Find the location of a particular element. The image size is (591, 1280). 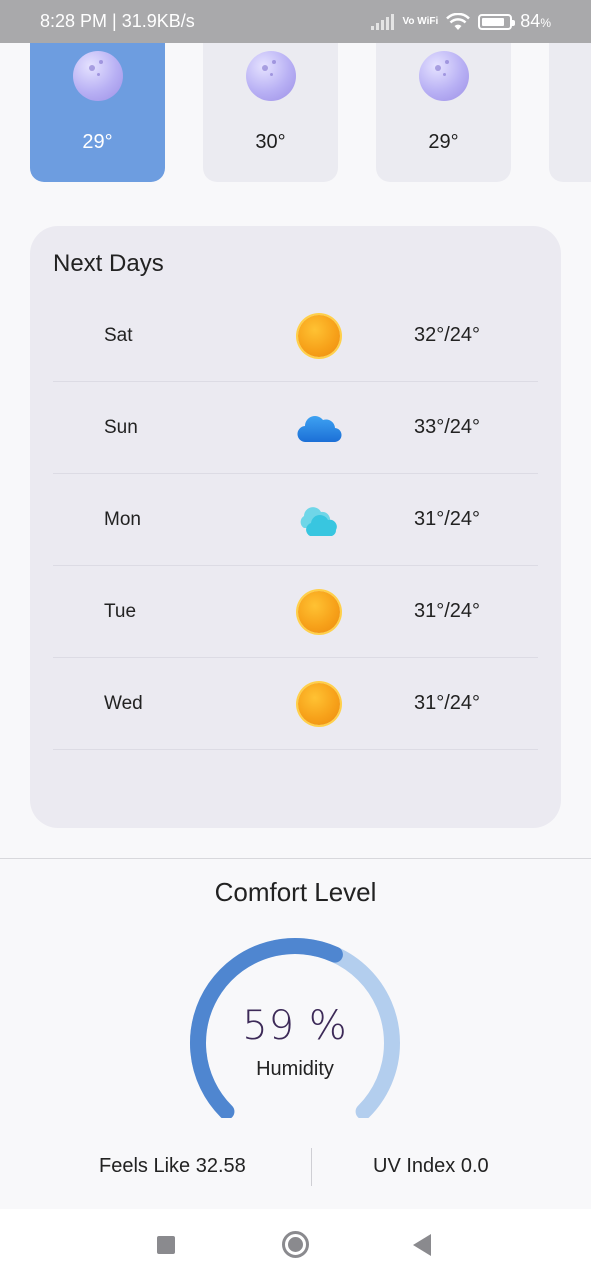

day-row: Tue 31°/24° is located at coordinates (295, 612).